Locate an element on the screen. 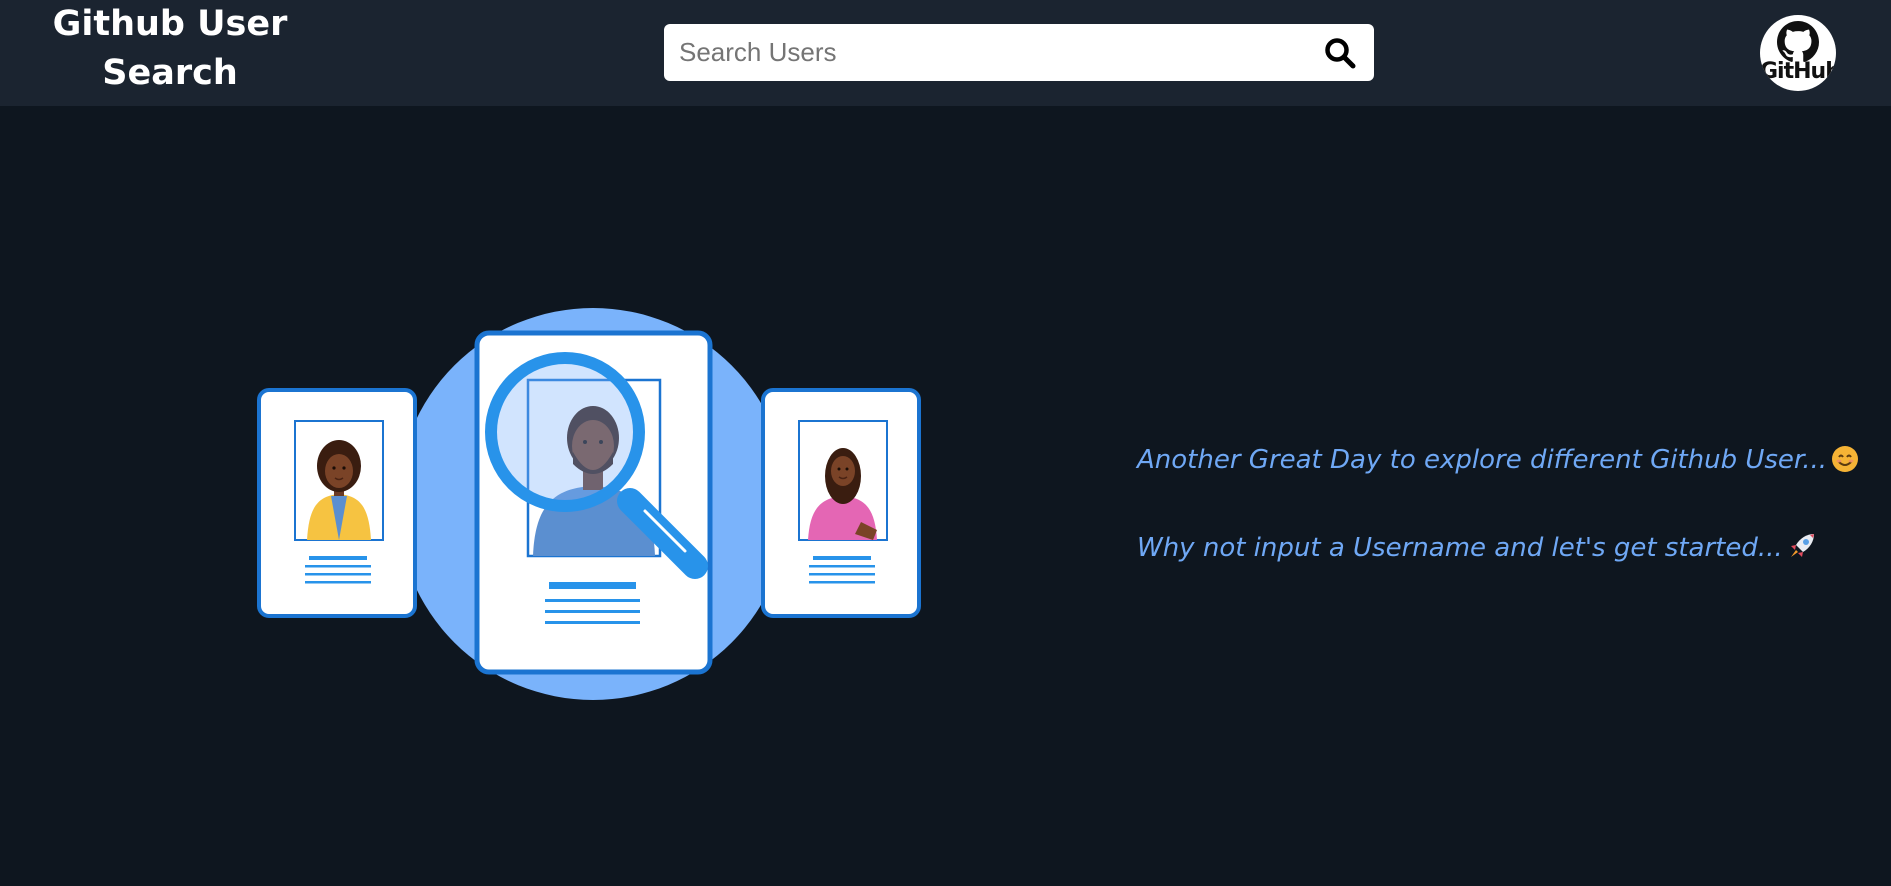 The image size is (1891, 886). search-bar is located at coordinates (1019, 52).